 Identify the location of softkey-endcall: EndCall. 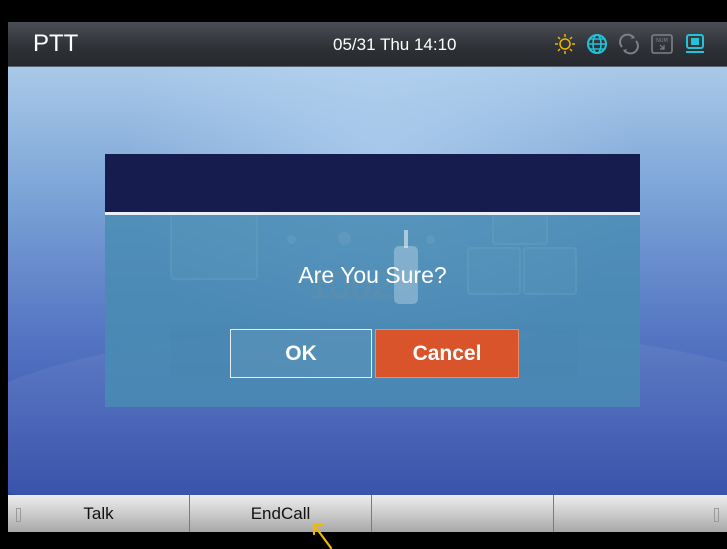
(281, 513).